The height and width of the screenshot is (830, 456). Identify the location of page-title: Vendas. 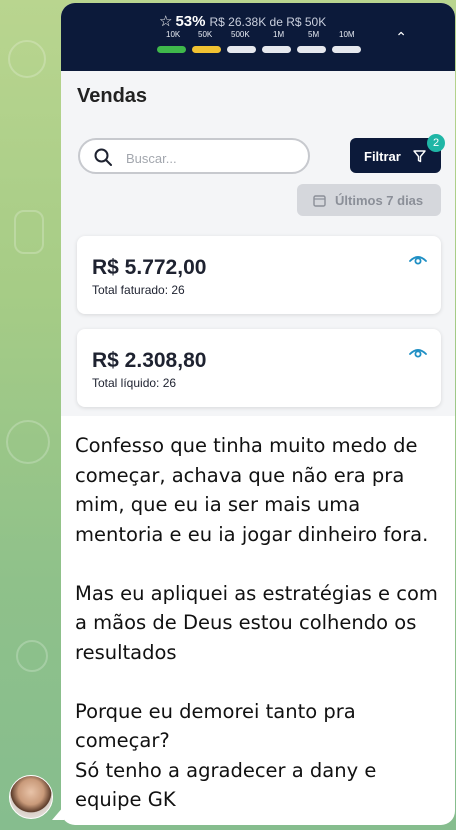
(112, 96).